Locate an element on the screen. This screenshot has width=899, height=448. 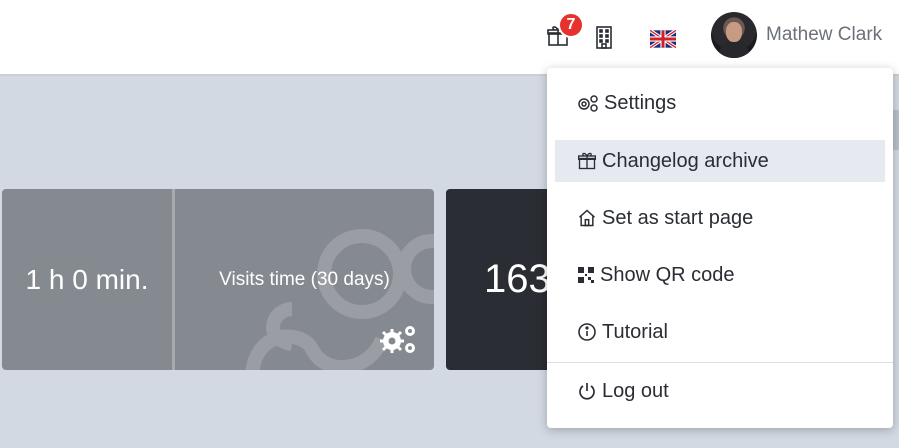
gears-icon is located at coordinates (588, 103).